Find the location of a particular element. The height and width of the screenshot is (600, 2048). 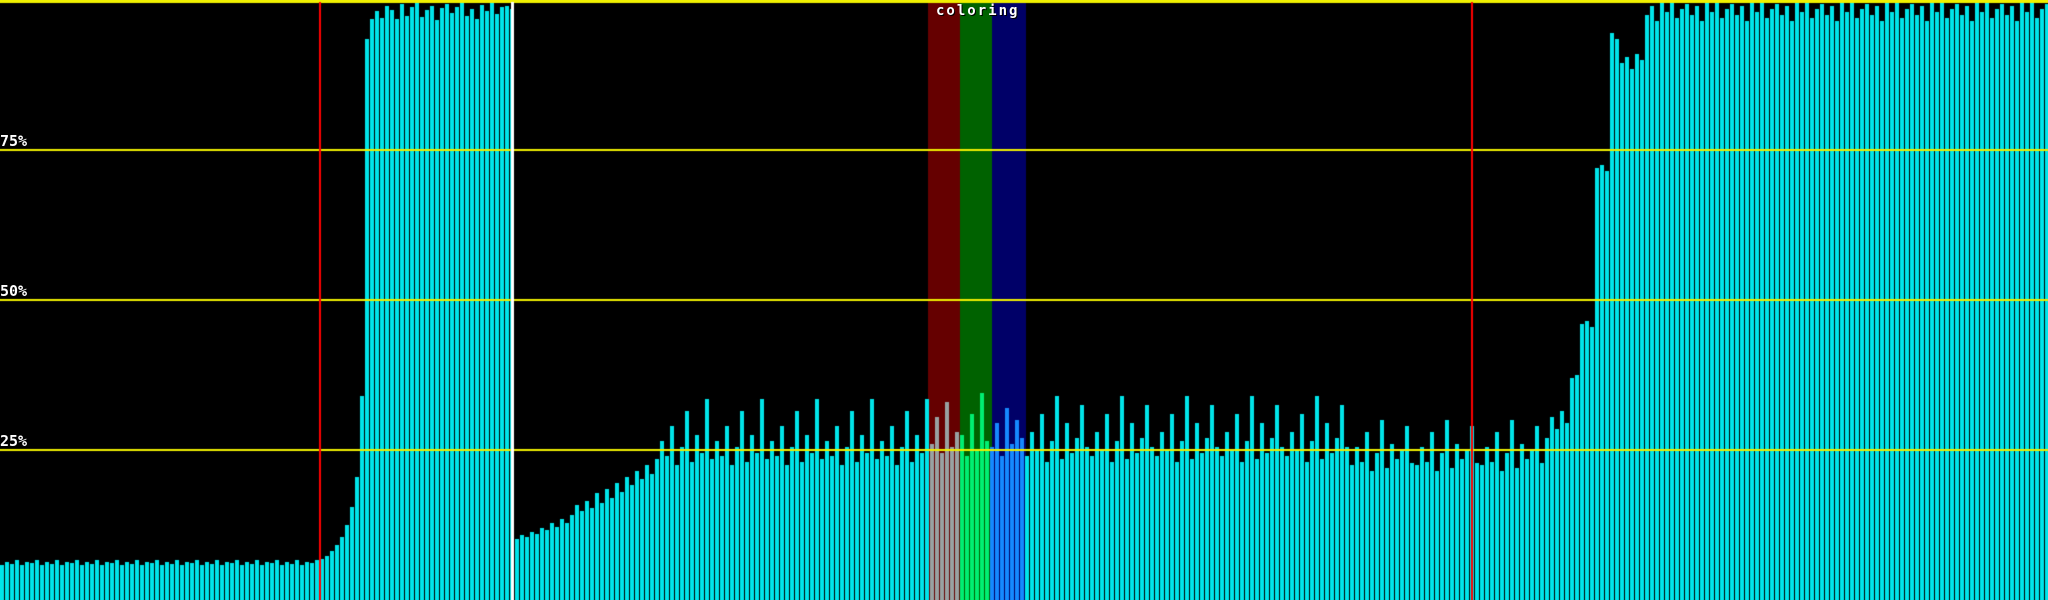

y-tick-50: 50% is located at coordinates (14, 291).